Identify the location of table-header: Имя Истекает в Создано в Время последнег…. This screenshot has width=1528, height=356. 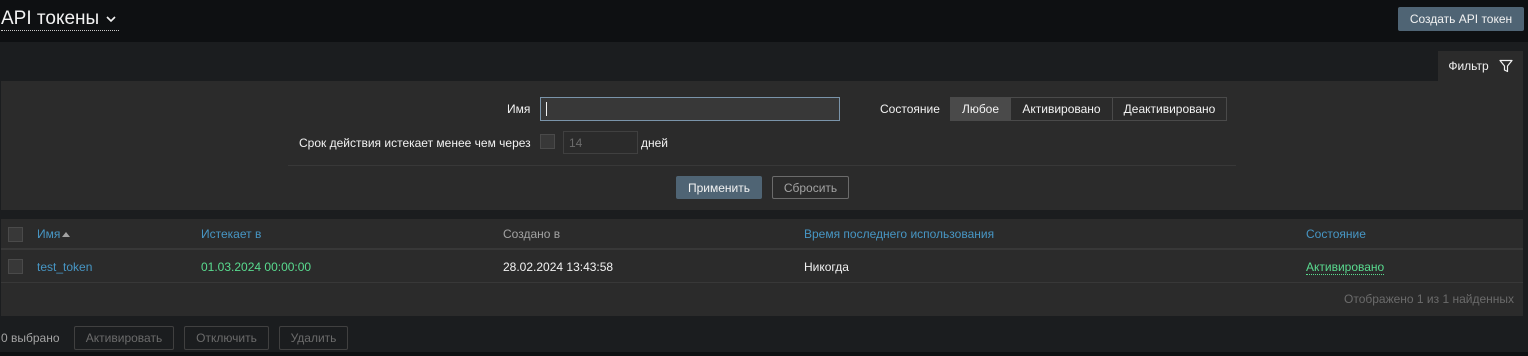
(762, 234).